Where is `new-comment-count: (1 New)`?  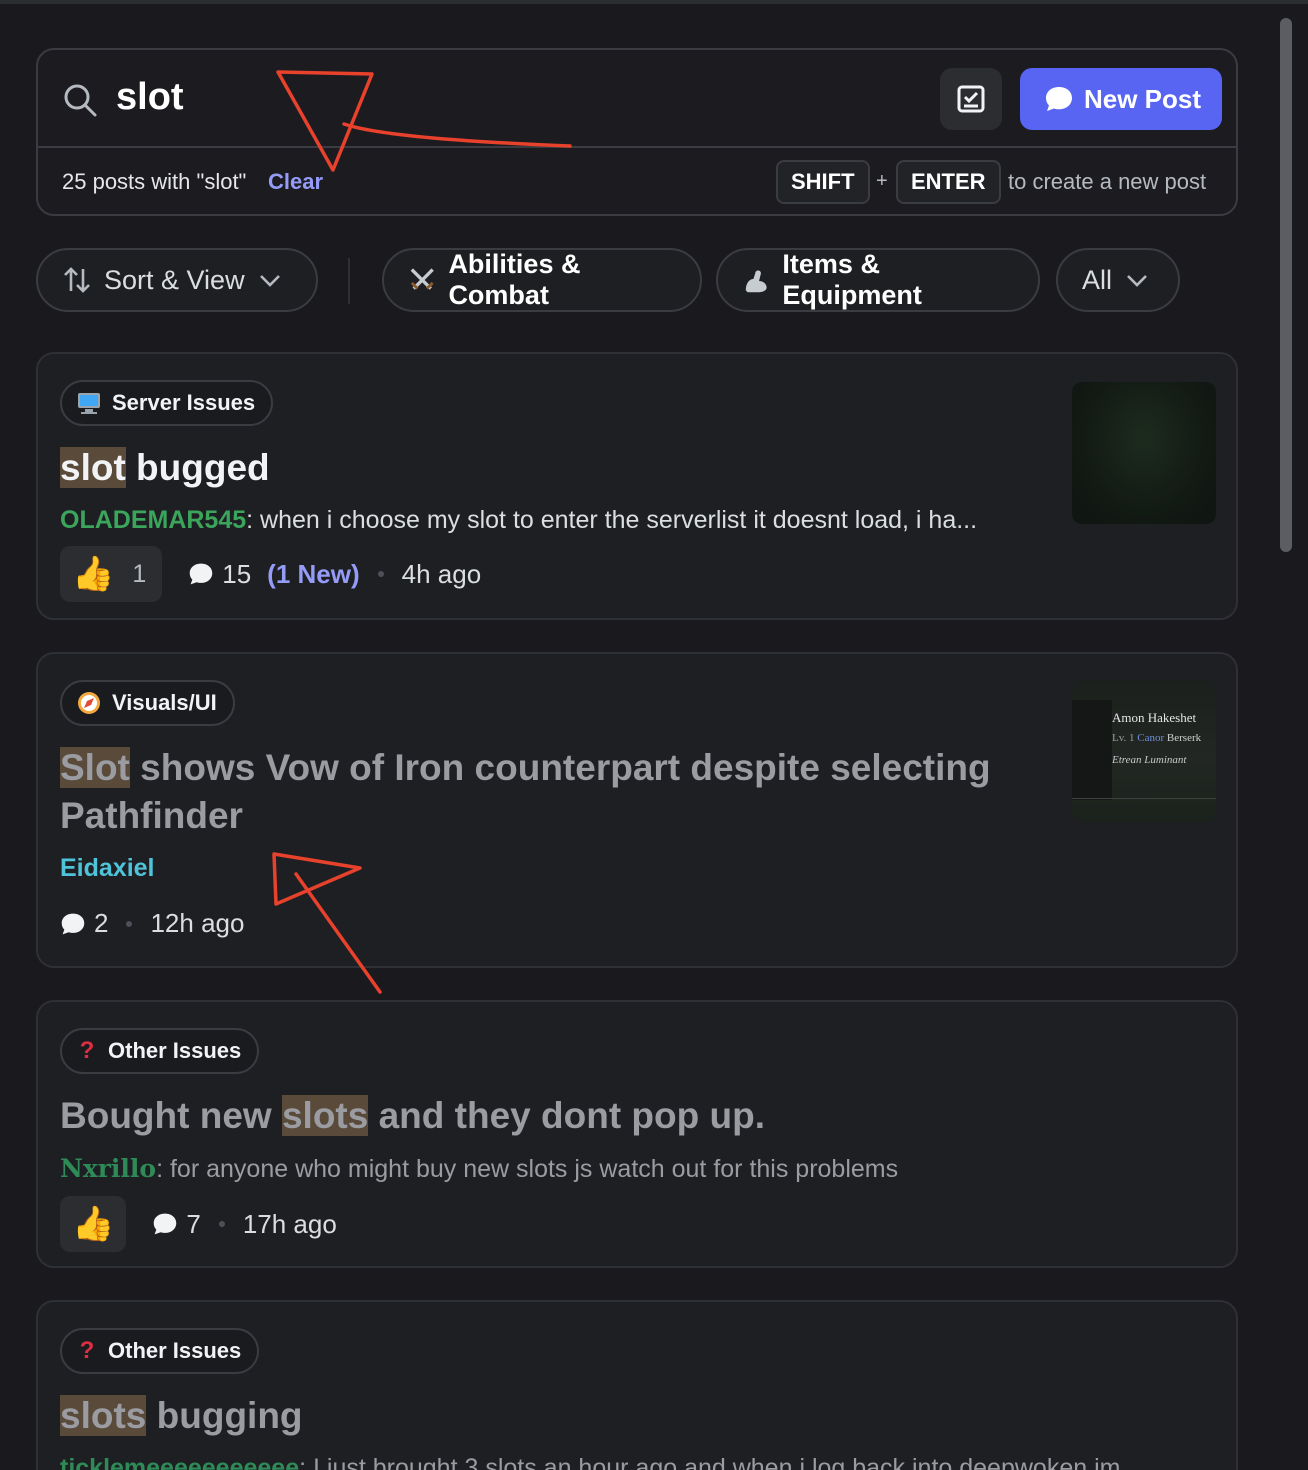
new-comment-count: (1 New) is located at coordinates (313, 573).